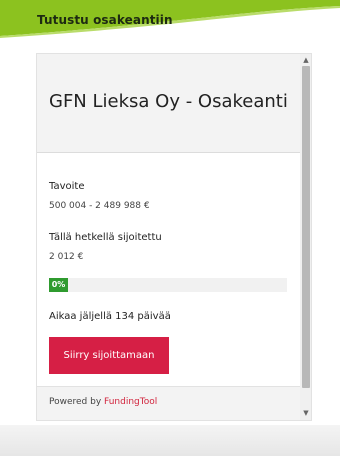  I want to click on bottom-strip, so click(170, 440).